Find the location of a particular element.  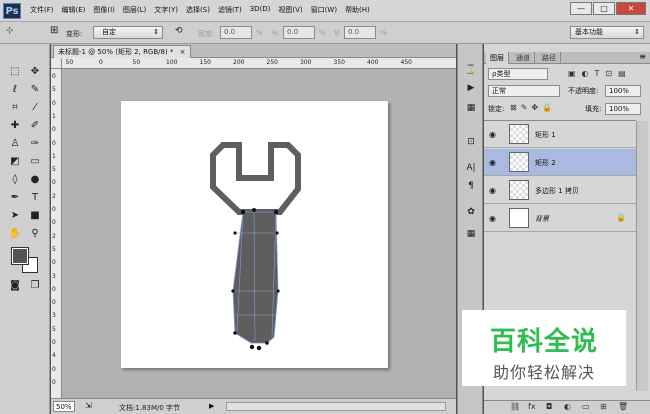

character-panel-icon: A| is located at coordinates (471, 168).